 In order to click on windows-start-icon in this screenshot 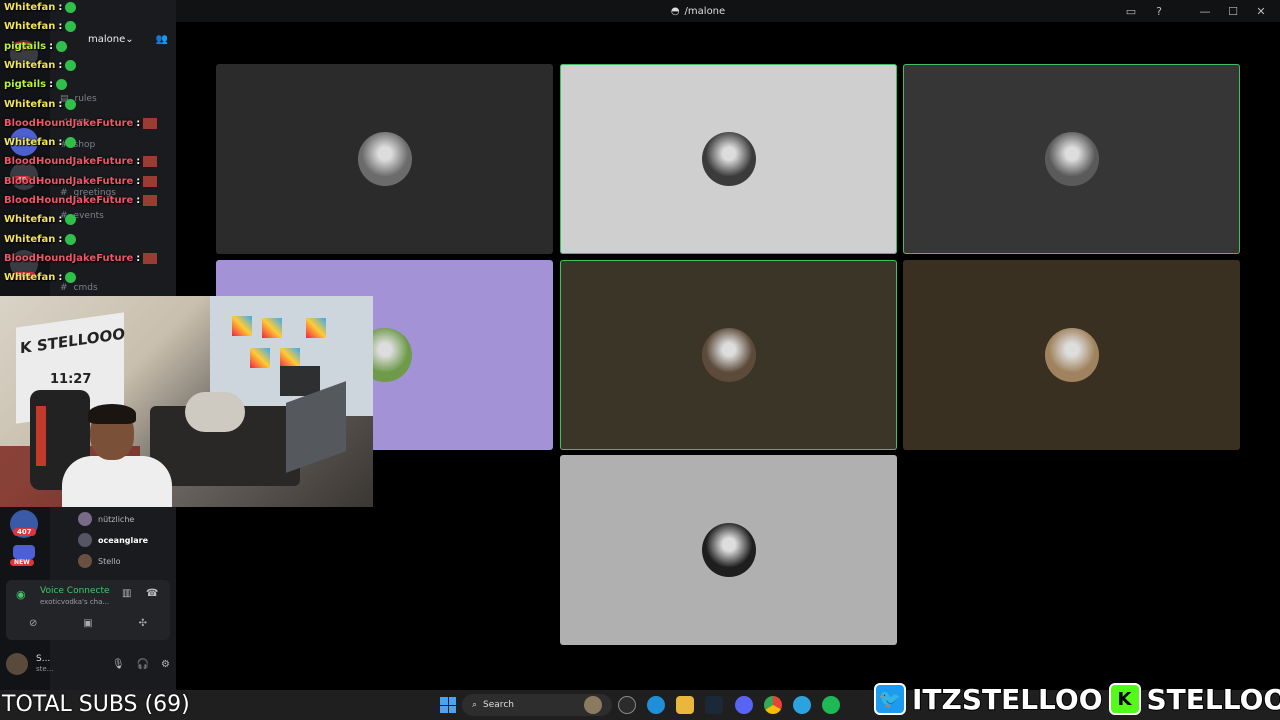, I will do `click(448, 705)`.